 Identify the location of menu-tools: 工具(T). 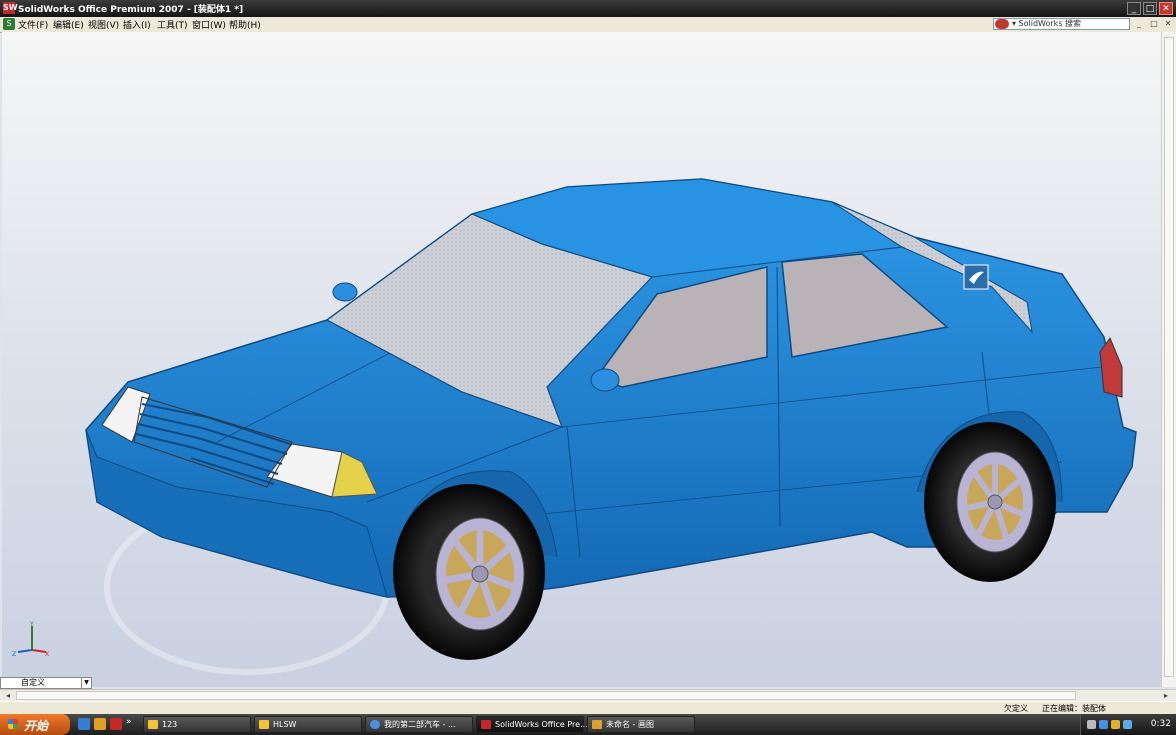
(172, 24).